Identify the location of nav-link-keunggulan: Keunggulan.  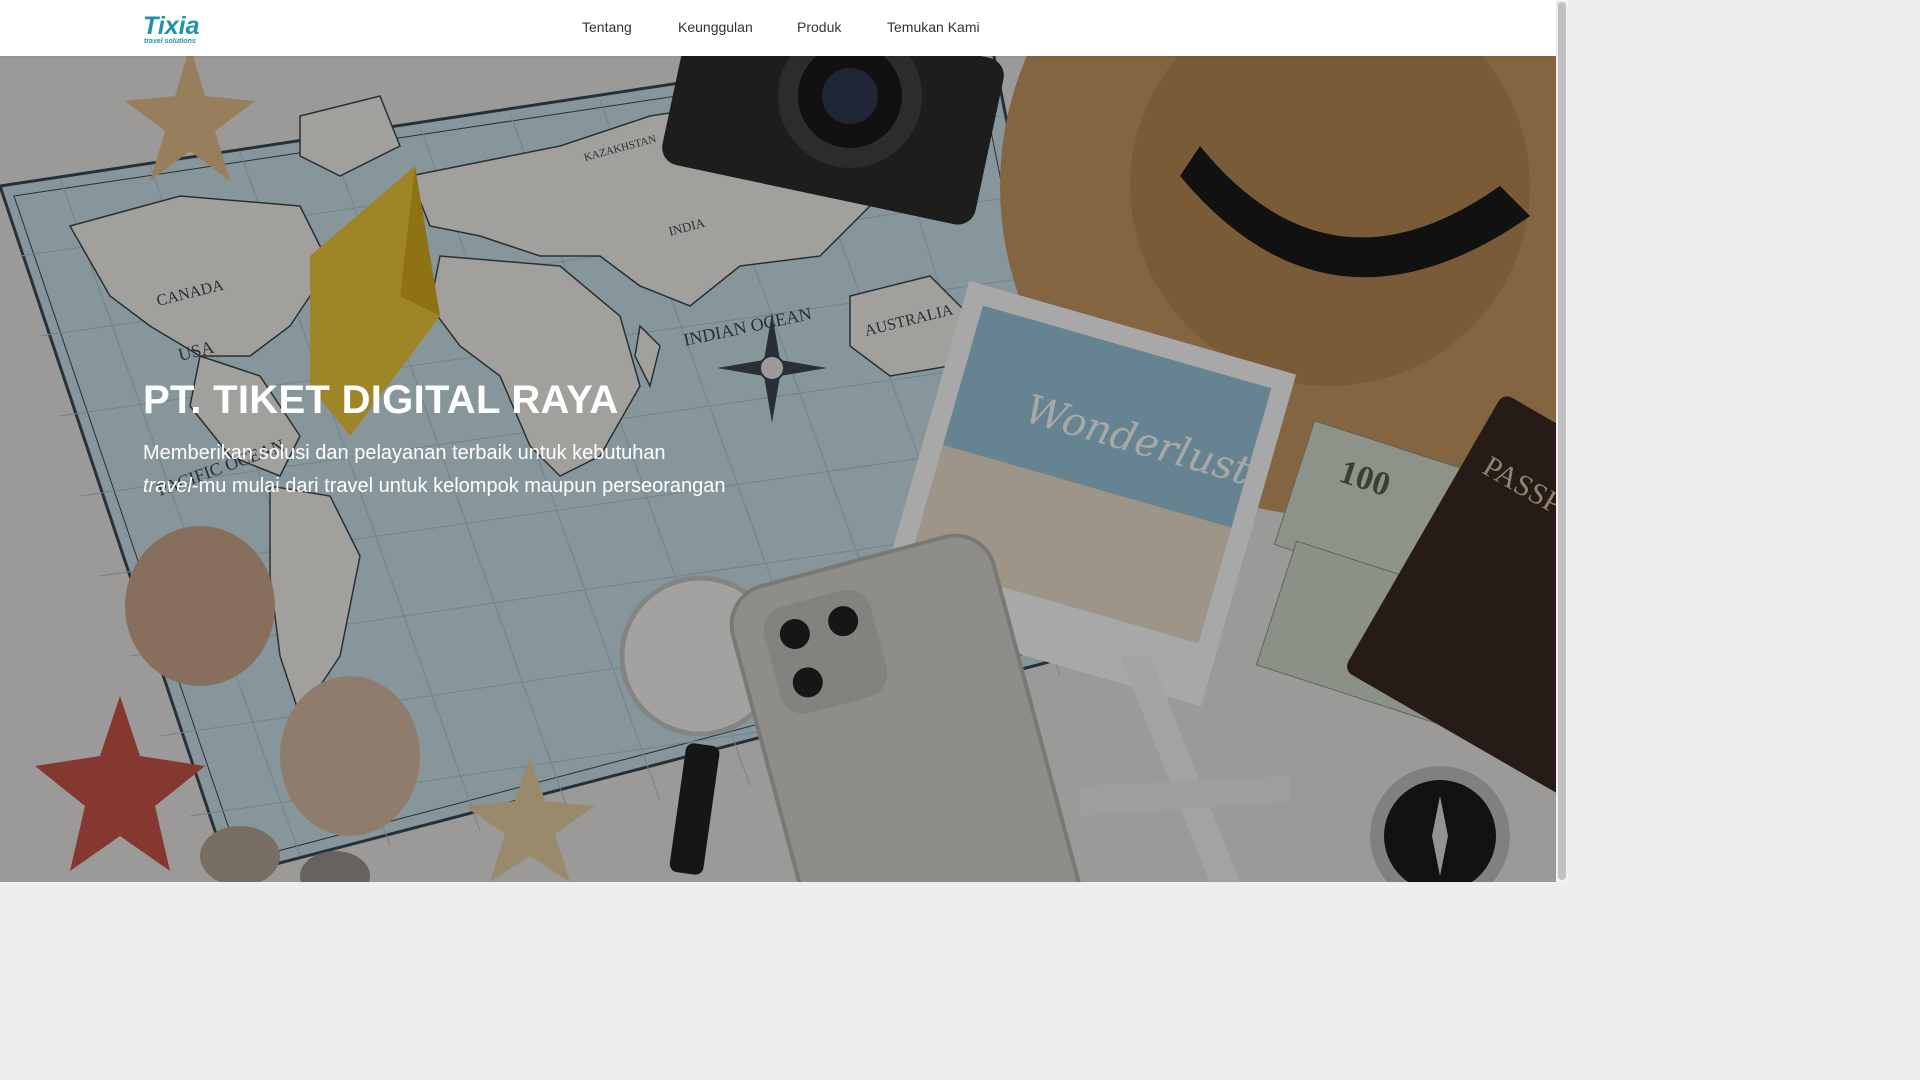
(715, 27).